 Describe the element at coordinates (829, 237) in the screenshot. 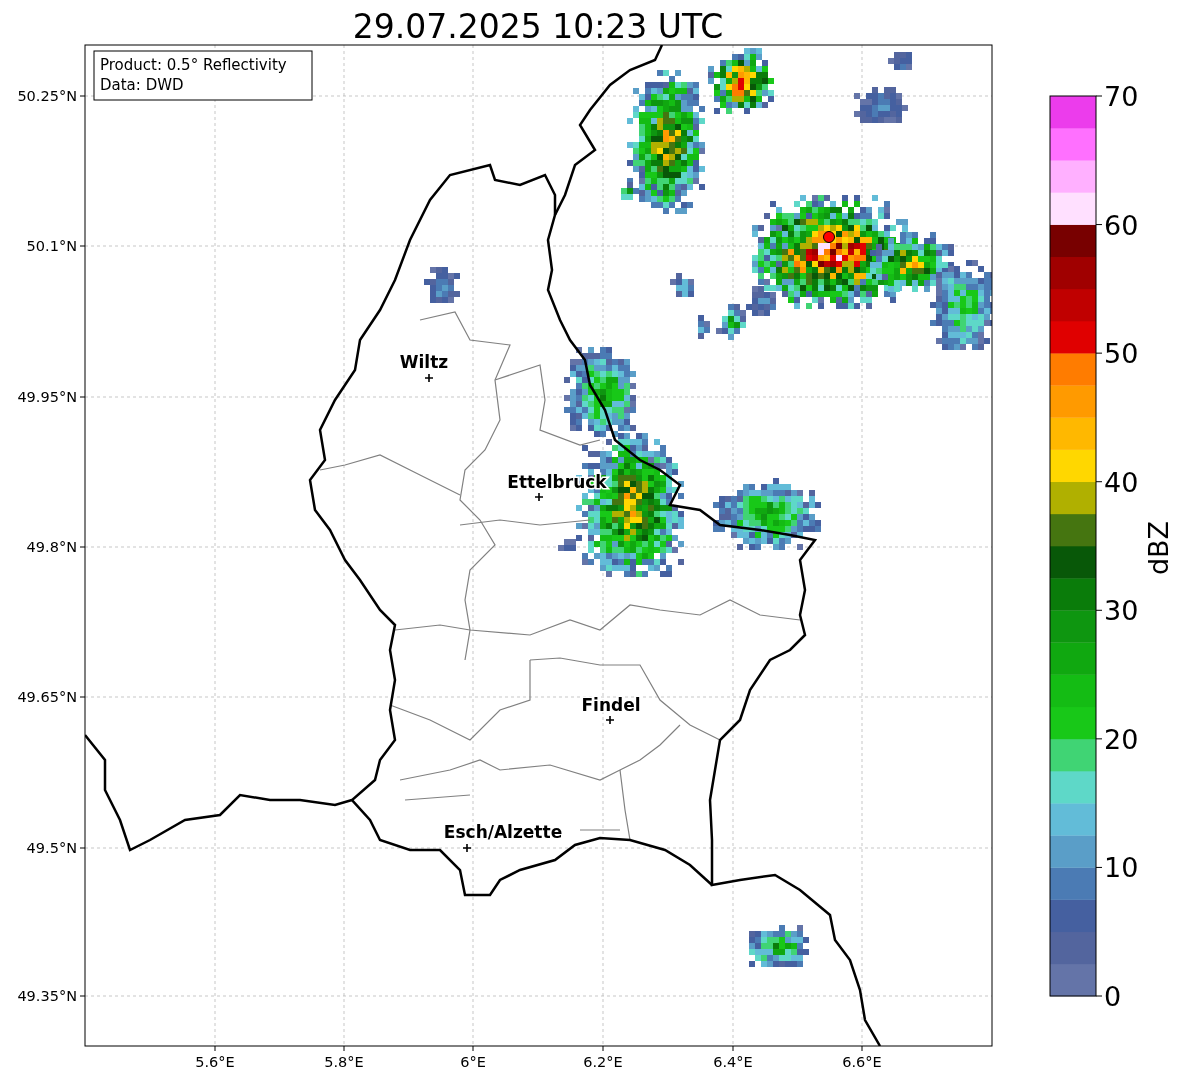

I see `radar-site-marker-icon` at that location.